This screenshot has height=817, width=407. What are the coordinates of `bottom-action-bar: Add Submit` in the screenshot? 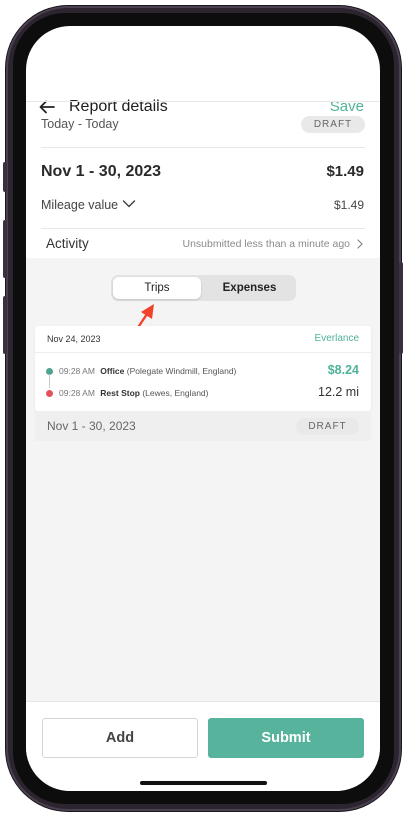 It's located at (203, 746).